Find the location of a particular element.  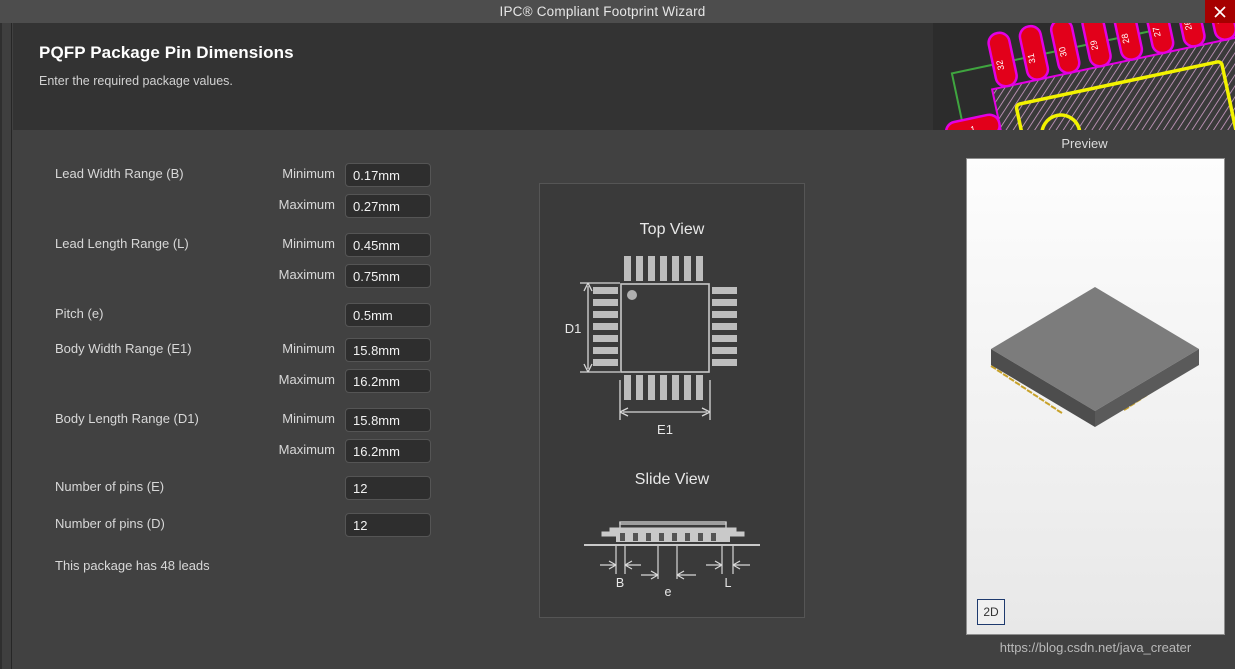

form-row-pins-e: Number of pins (E) is located at coordinates (248, 488).